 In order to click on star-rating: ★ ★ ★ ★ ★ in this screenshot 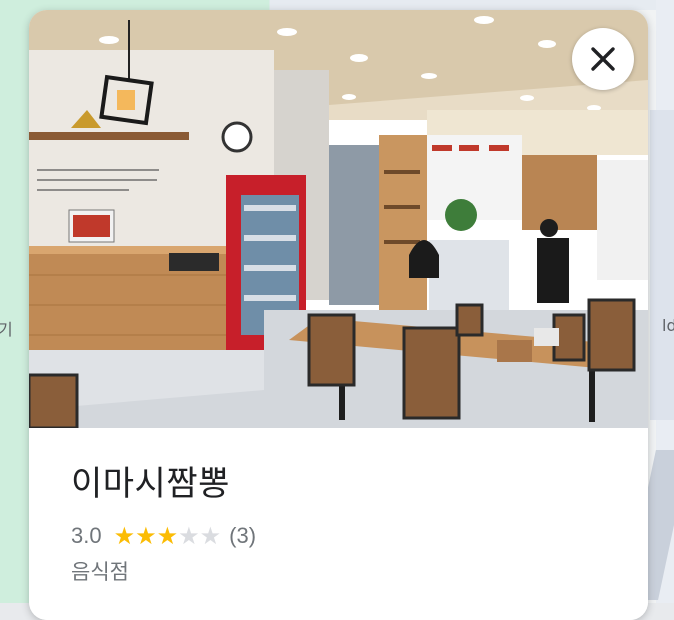, I will do `click(168, 536)`.